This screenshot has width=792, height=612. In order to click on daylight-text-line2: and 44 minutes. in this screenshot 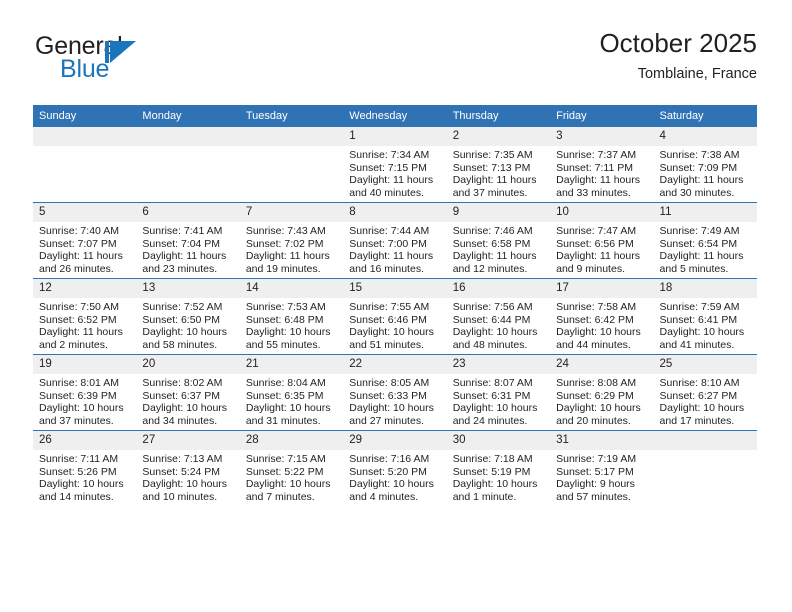, I will do `click(593, 344)`.